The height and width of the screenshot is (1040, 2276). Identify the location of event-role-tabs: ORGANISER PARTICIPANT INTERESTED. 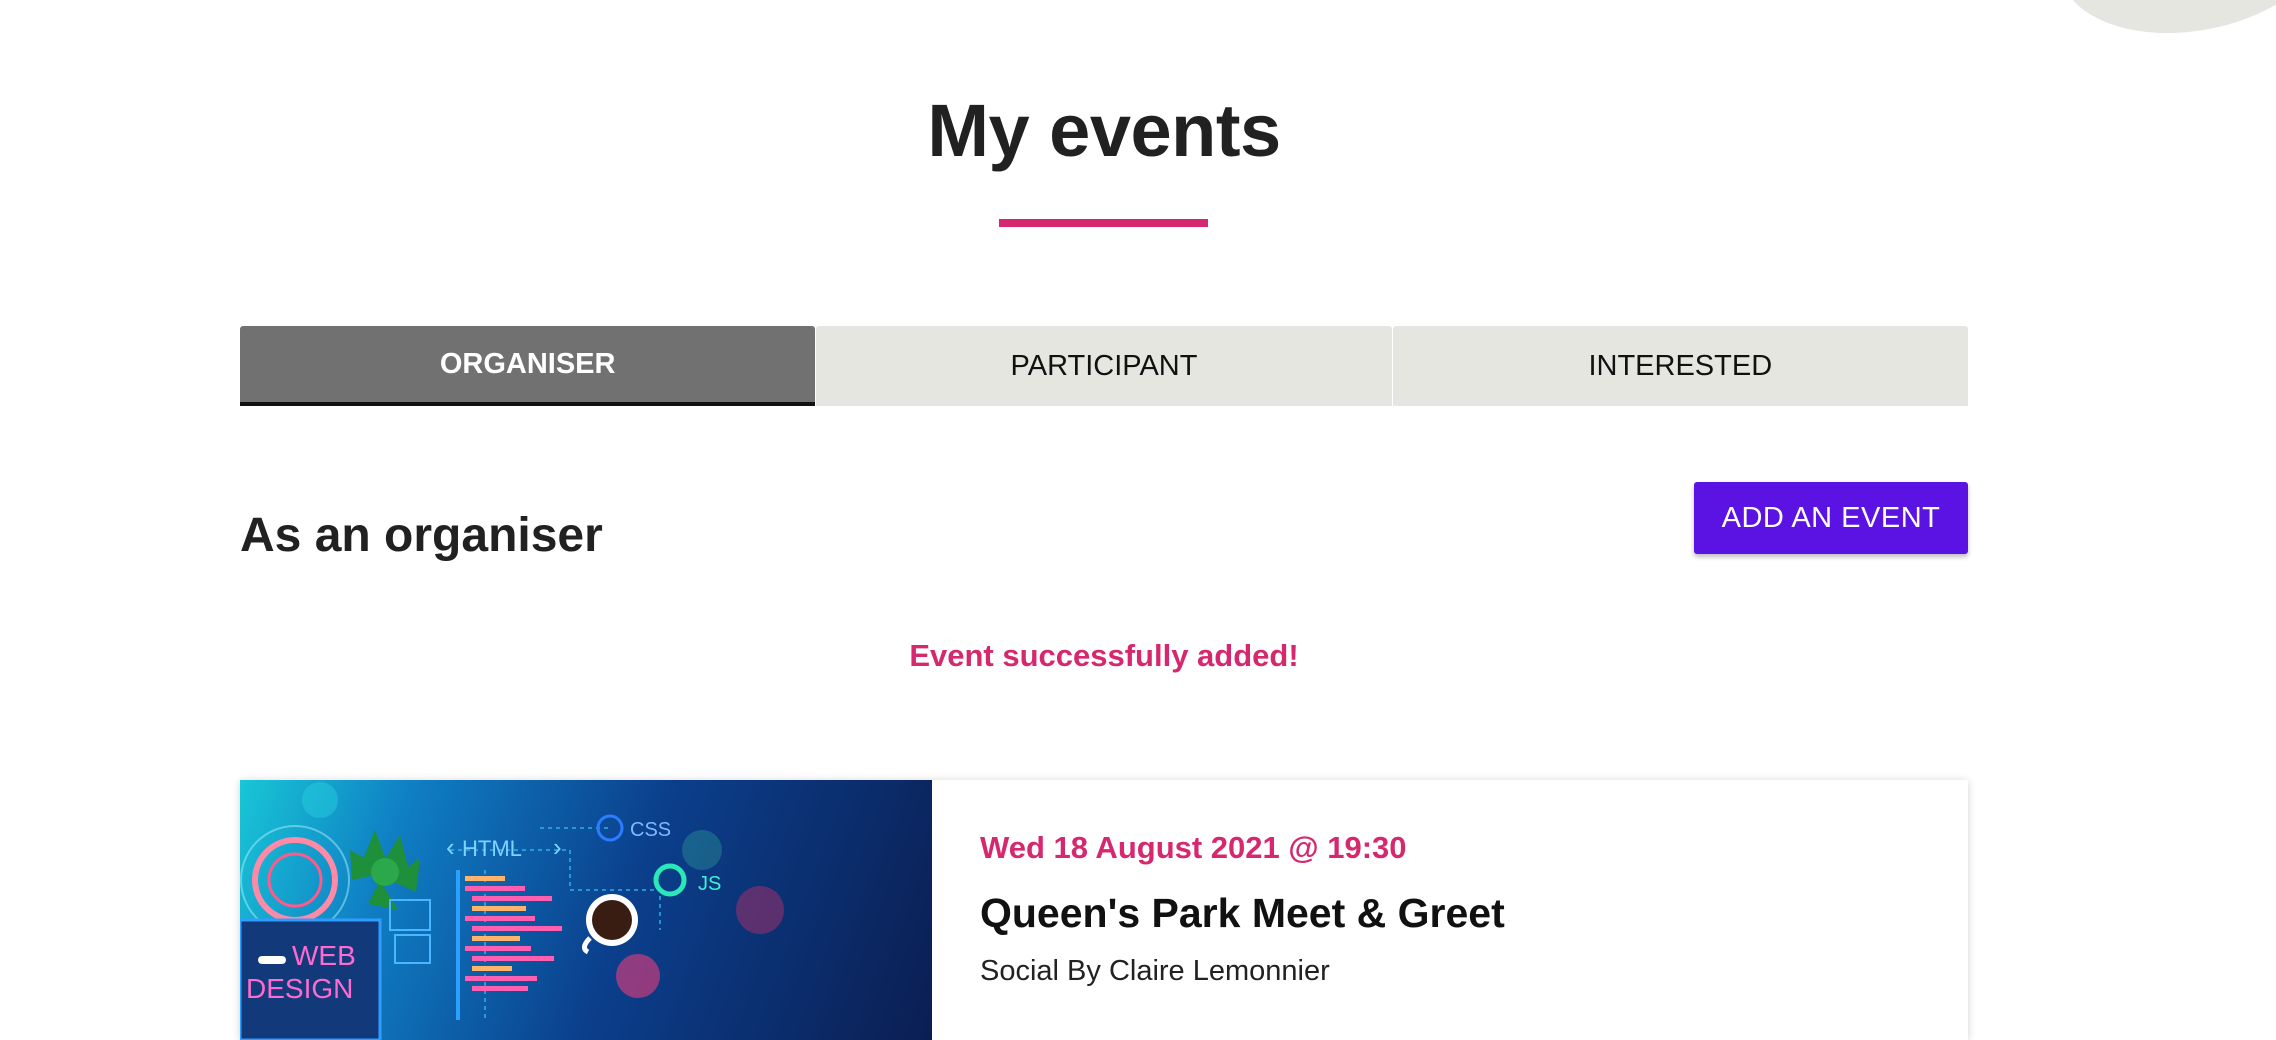
(1104, 366).